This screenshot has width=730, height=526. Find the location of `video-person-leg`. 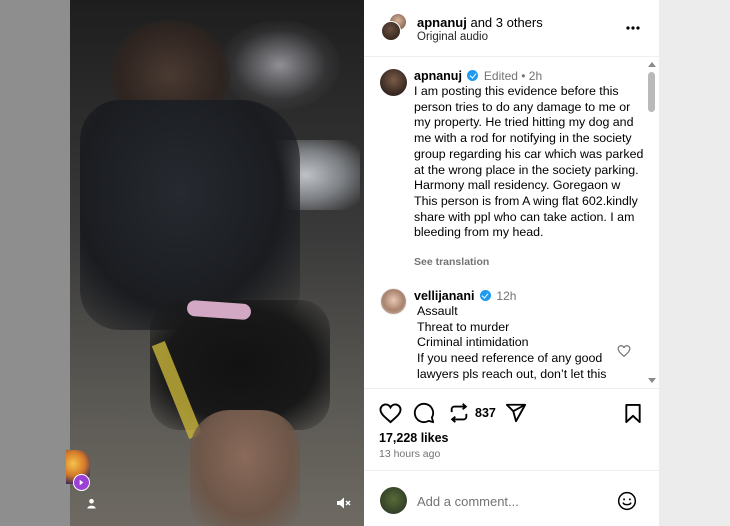

video-person-leg is located at coordinates (245, 468).